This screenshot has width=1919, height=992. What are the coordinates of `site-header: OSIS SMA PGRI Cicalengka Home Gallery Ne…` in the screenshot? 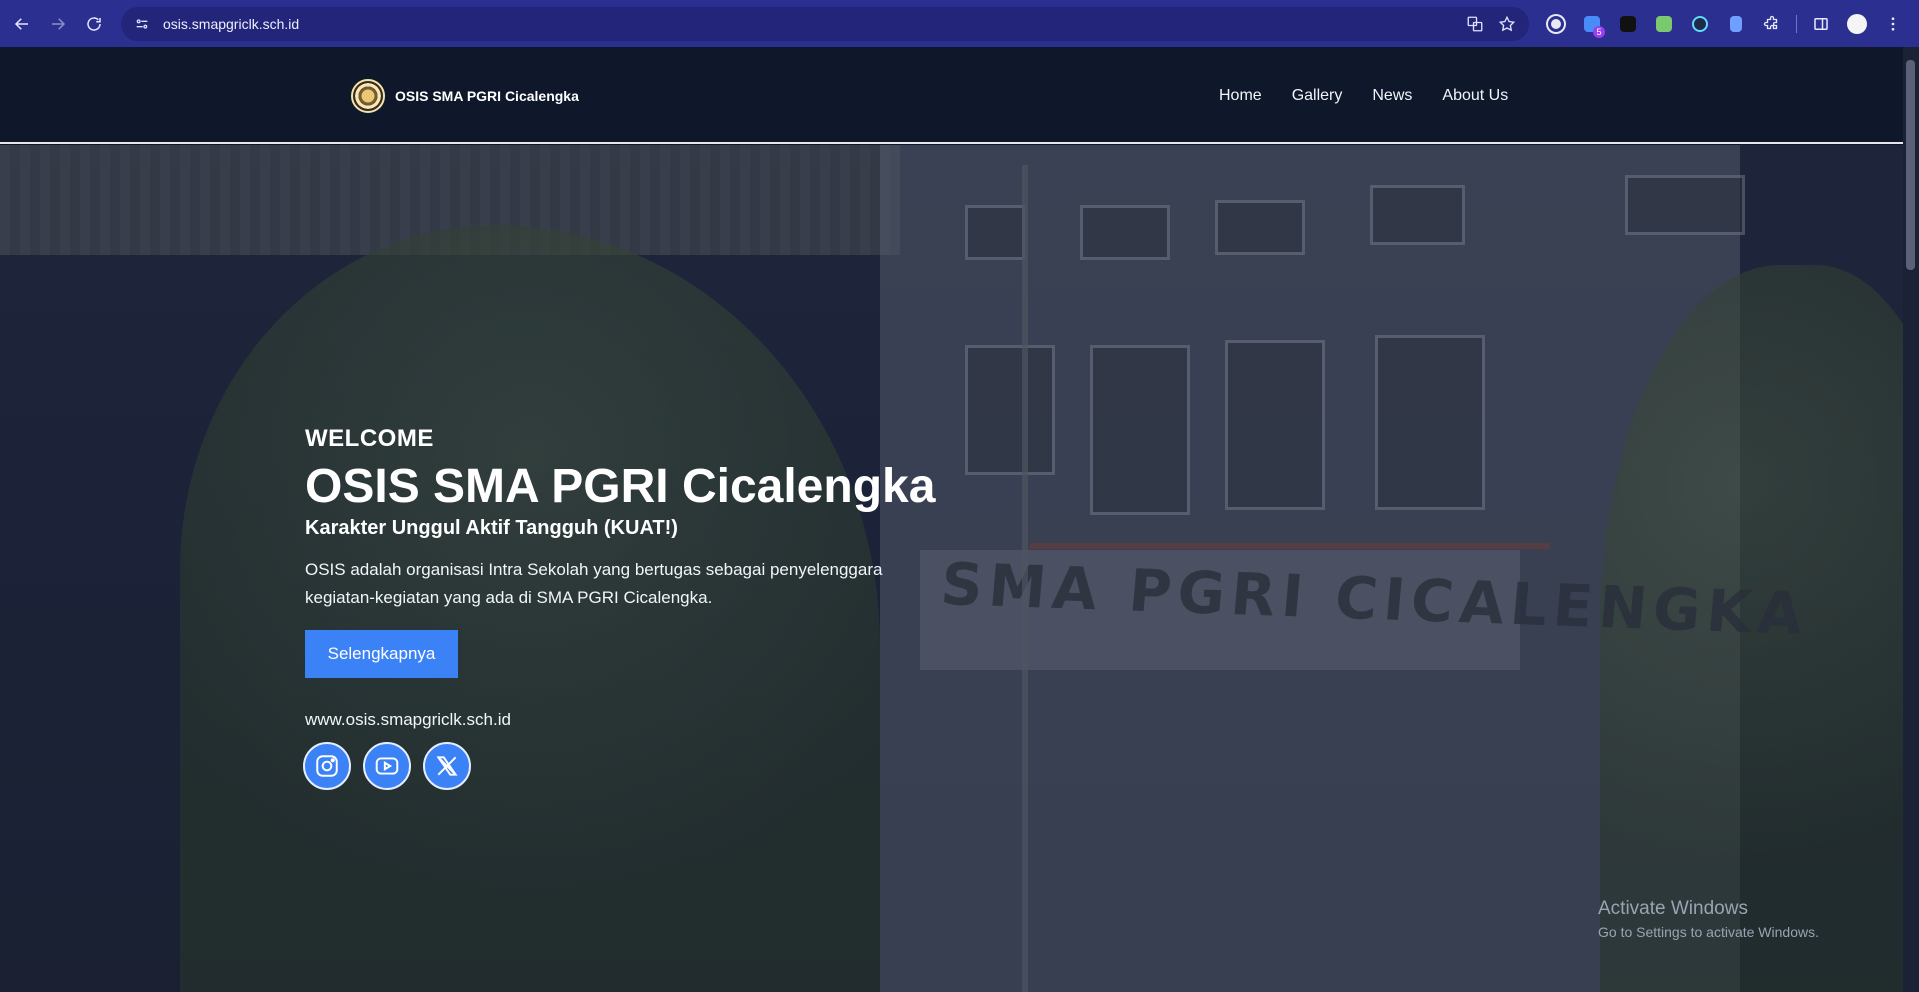 It's located at (951, 95).